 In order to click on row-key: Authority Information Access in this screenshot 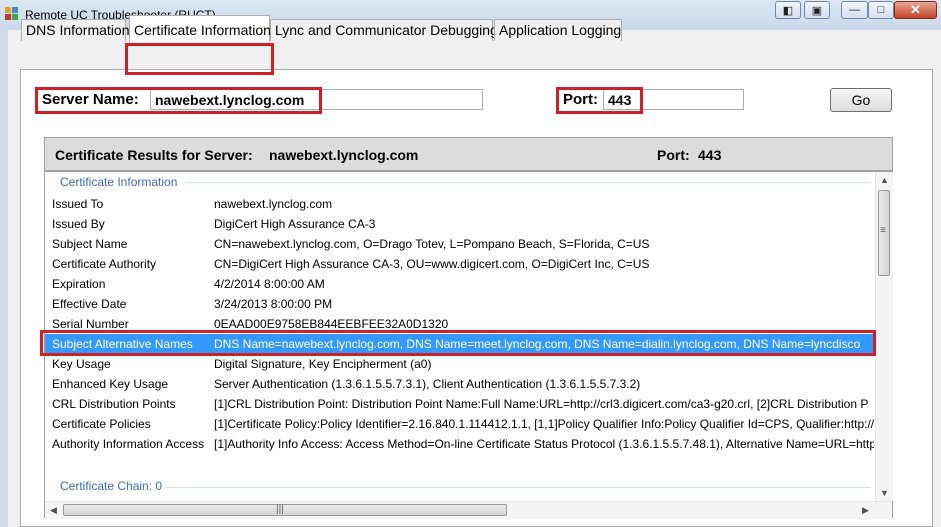, I will do `click(128, 444)`.